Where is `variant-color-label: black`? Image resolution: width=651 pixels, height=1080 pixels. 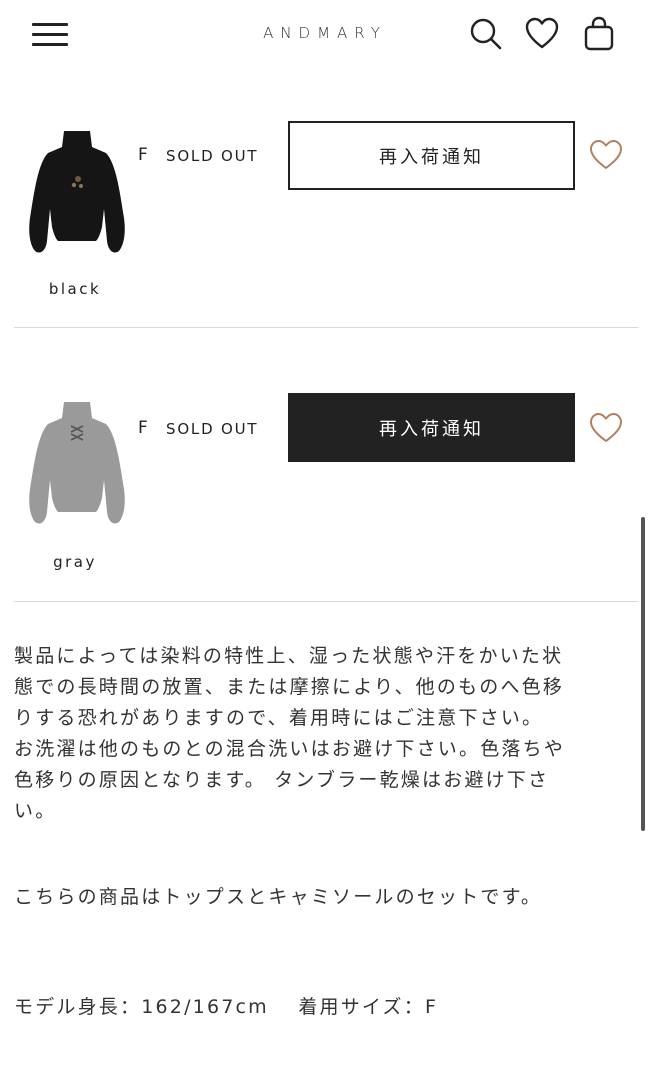
variant-color-label: black is located at coordinates (75, 289).